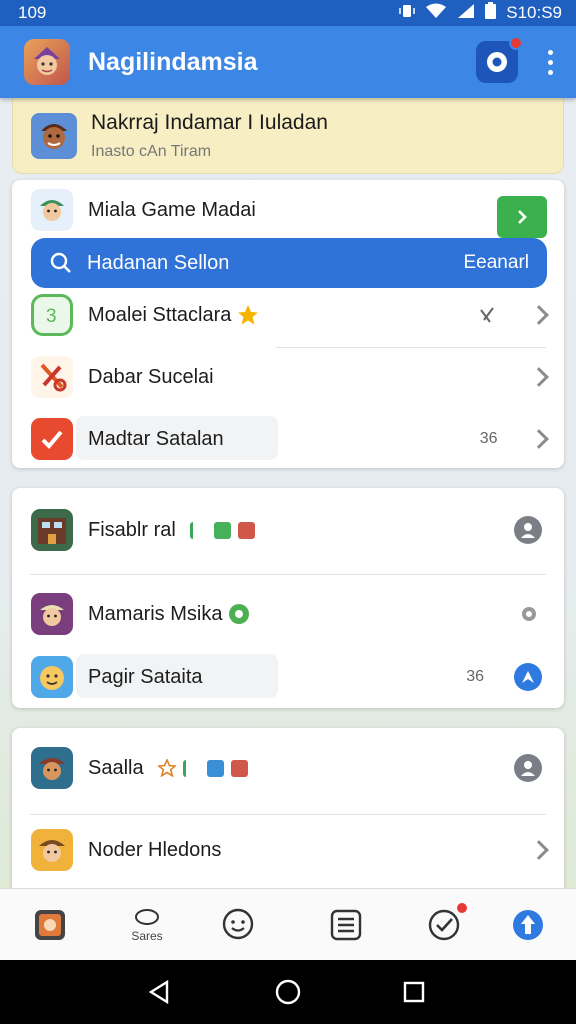 The width and height of the screenshot is (576, 1024). What do you see at coordinates (466, 13) in the screenshot?
I see `signal-icon` at bounding box center [466, 13].